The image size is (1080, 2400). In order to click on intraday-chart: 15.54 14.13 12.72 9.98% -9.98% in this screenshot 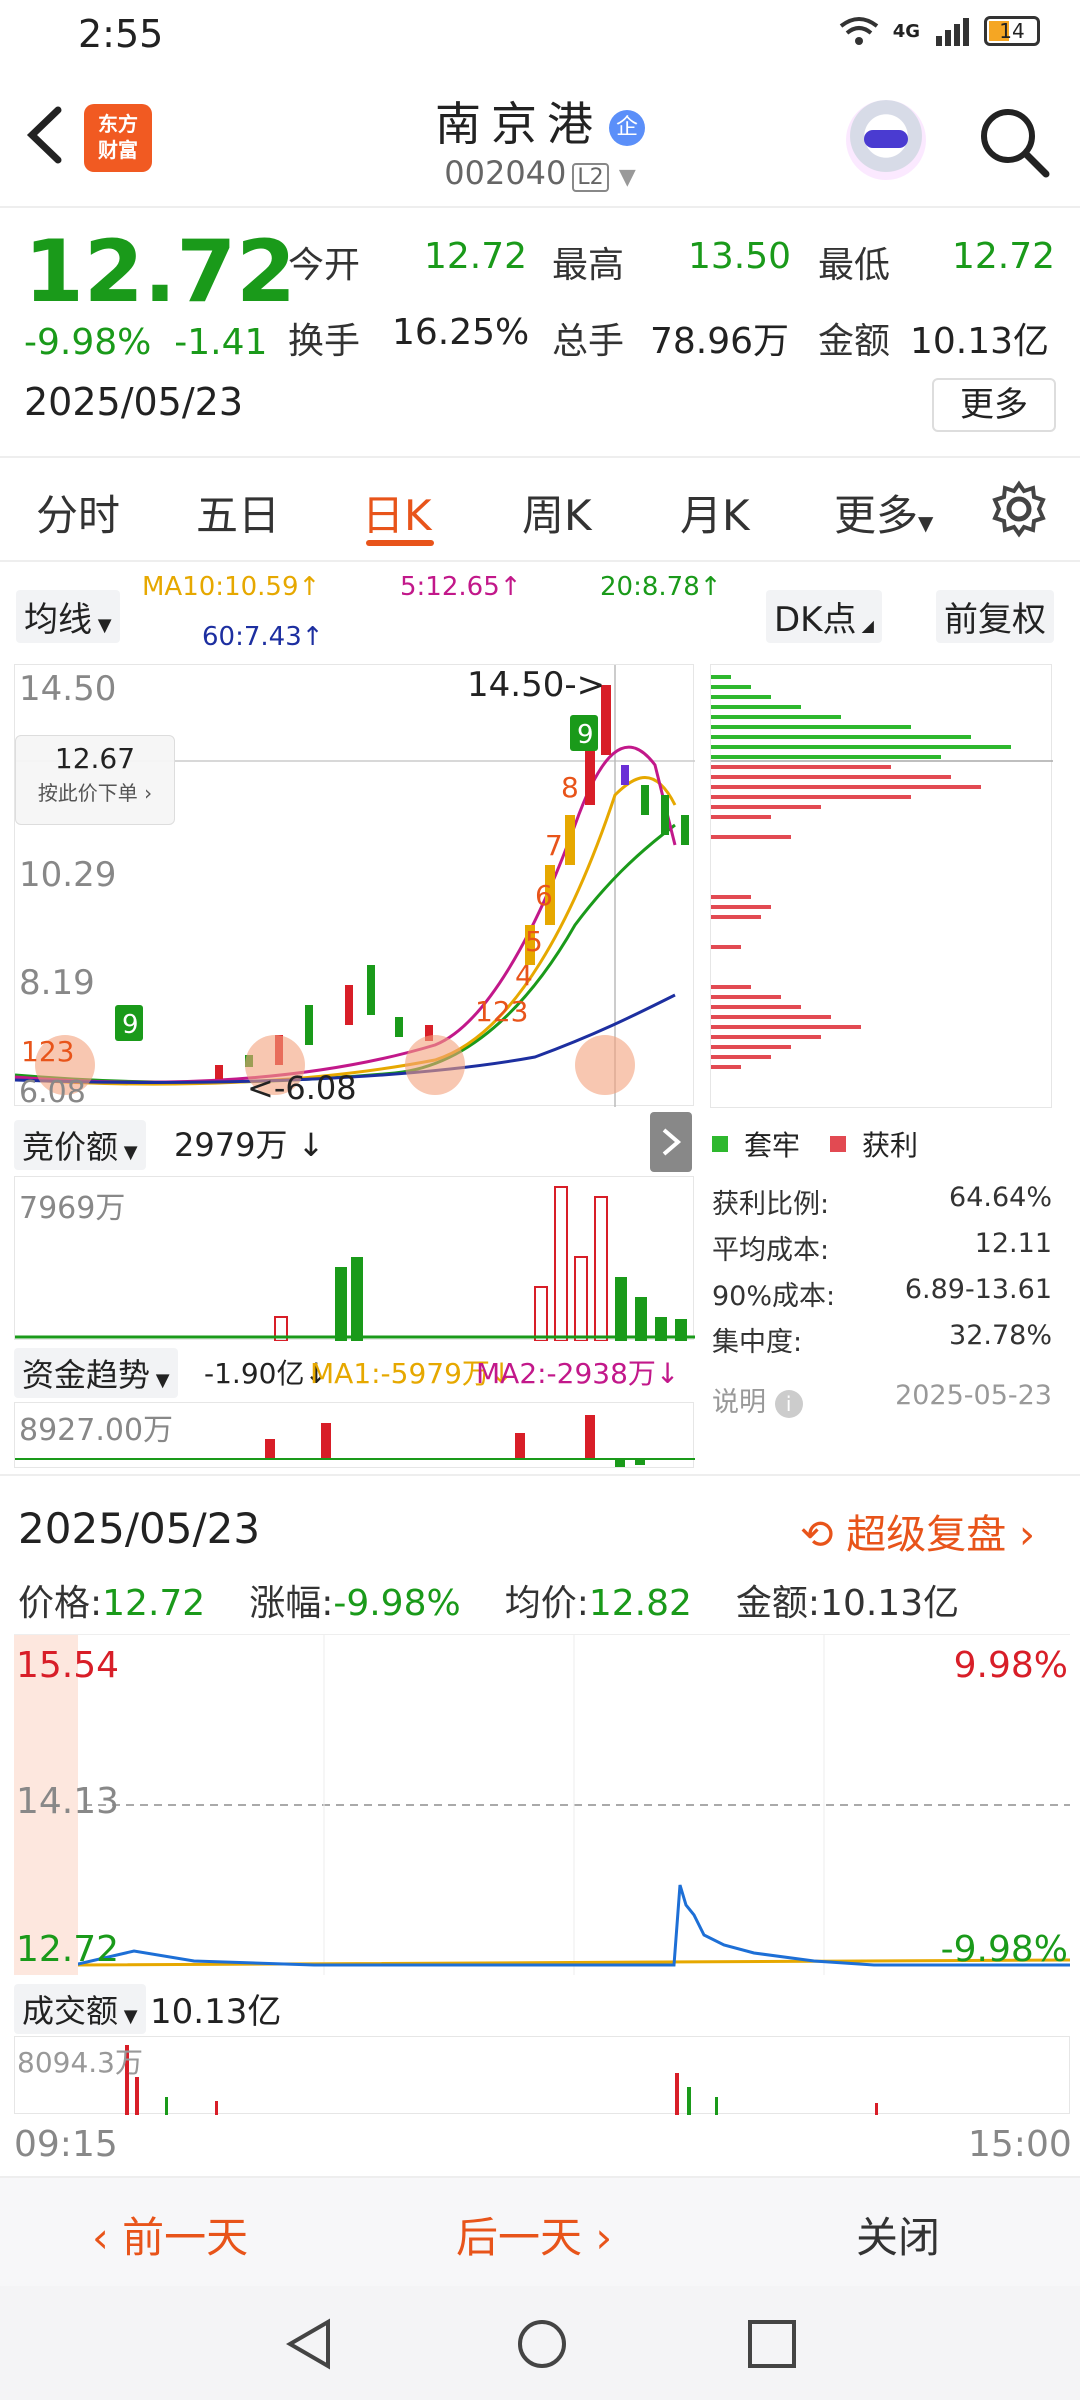, I will do `click(541, 1804)`.